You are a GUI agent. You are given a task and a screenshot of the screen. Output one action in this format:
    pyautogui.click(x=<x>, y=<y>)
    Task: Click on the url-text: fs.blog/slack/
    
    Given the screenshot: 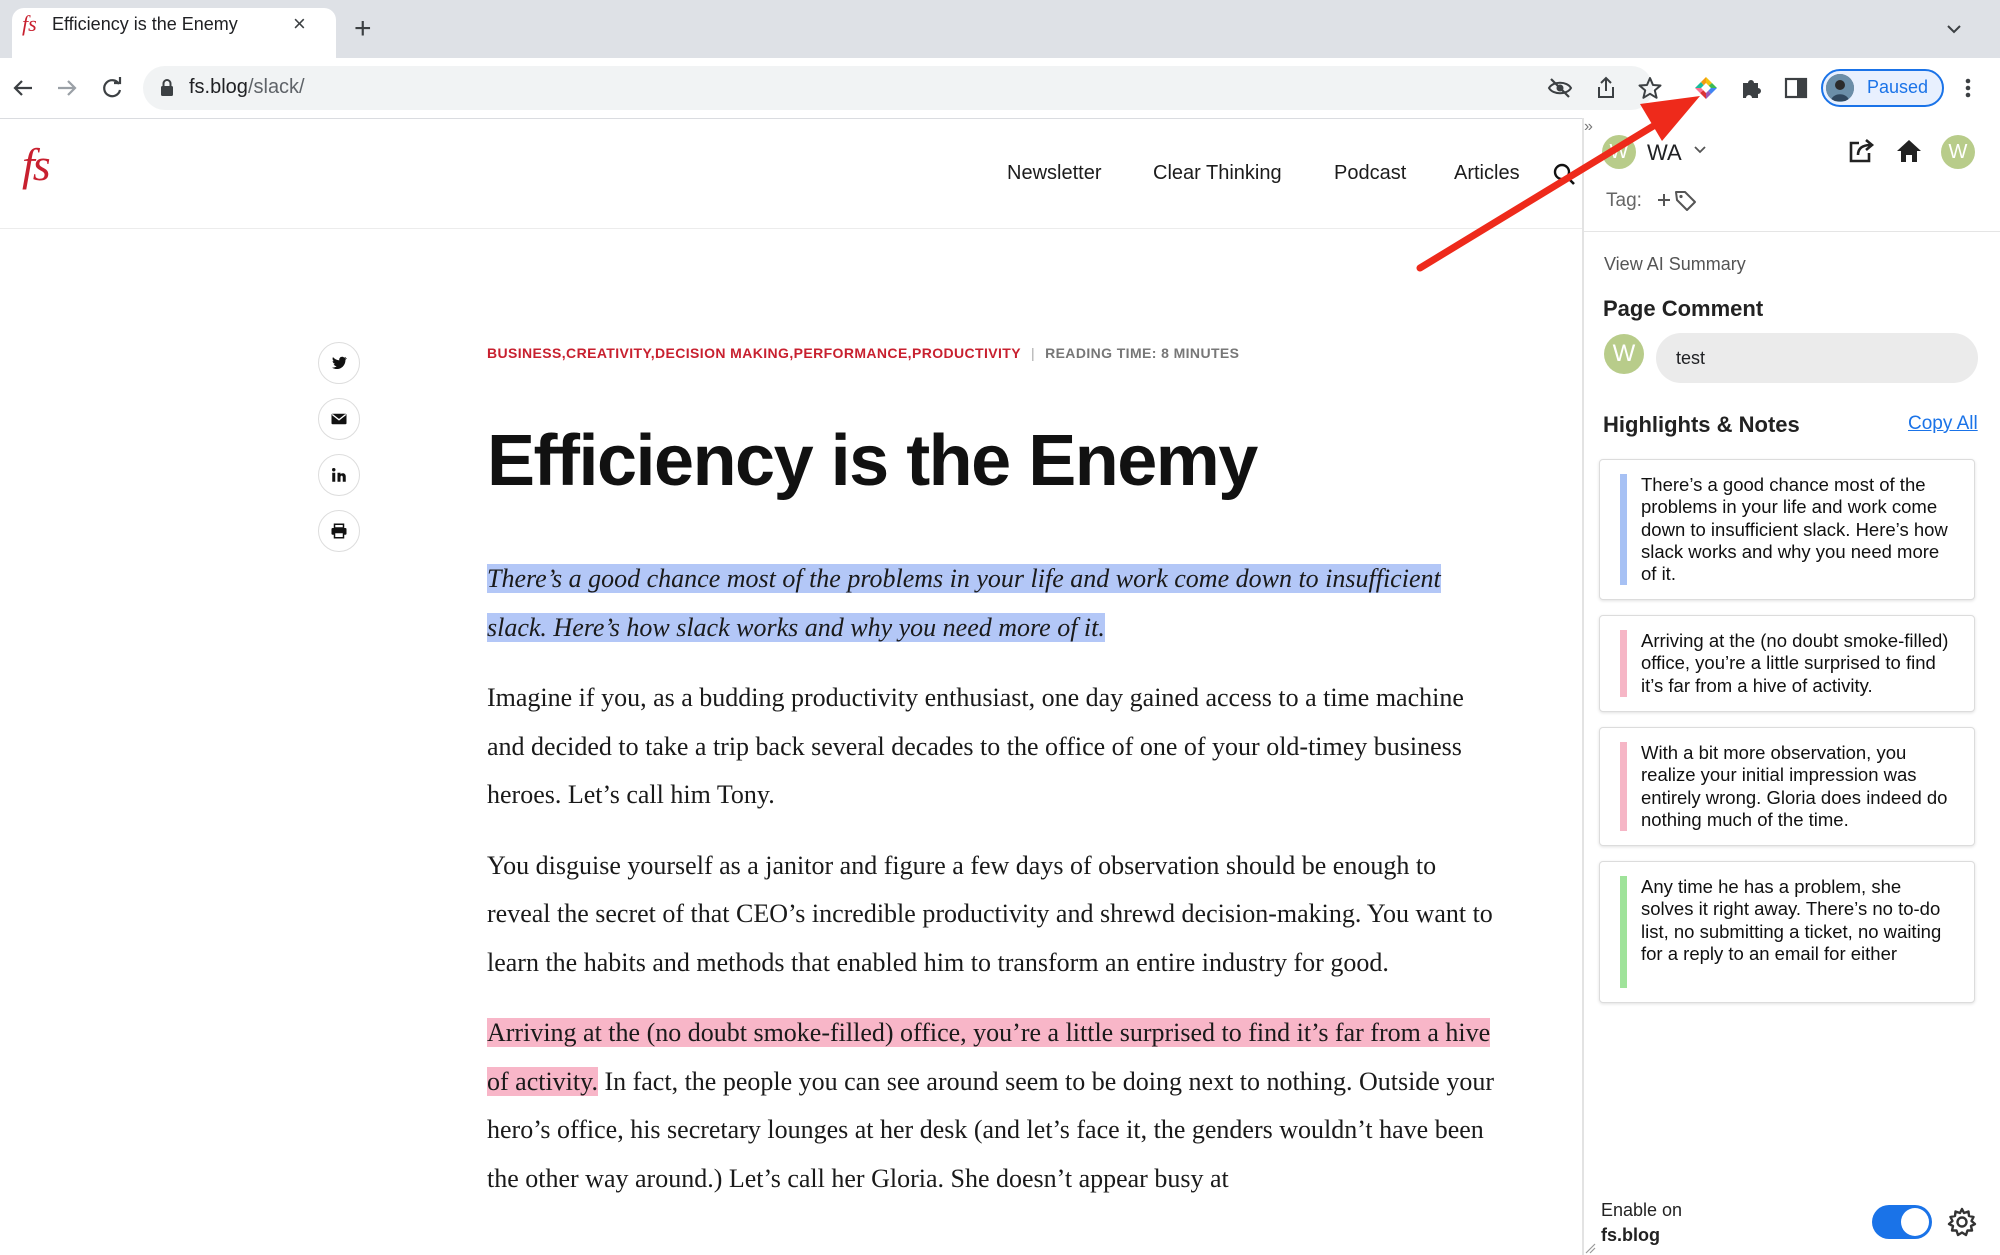 What is the action you would take?
    pyautogui.click(x=247, y=87)
    